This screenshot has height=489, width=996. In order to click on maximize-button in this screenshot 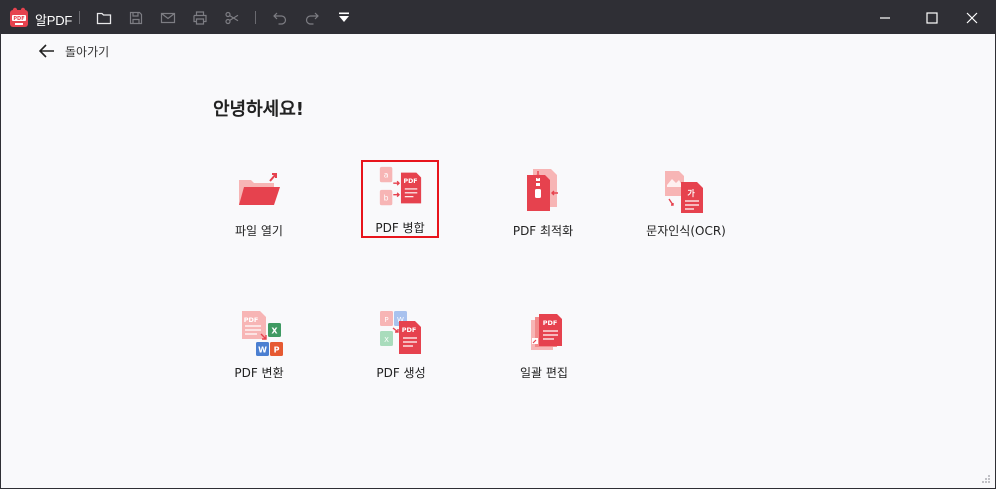, I will do `click(932, 17)`.